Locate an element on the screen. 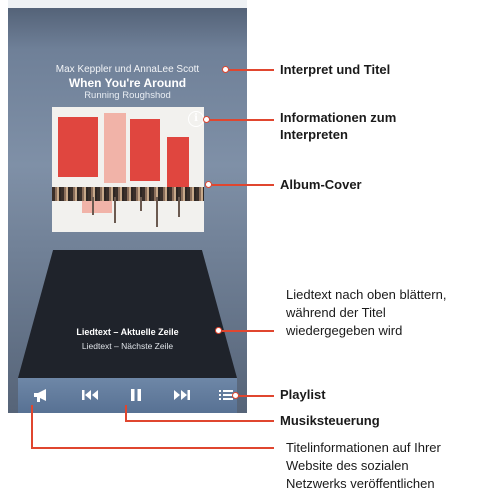 This screenshot has width=478, height=492. playback-controls is located at coordinates (127, 395).